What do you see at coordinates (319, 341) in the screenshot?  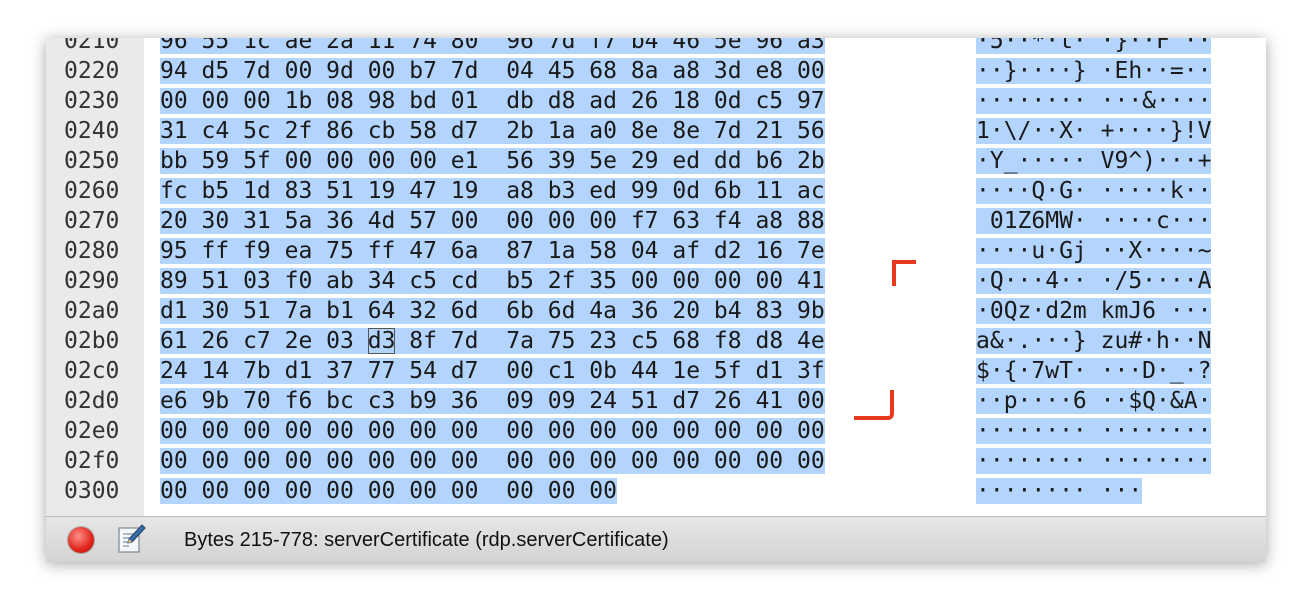 I see `hex-bytes-left: 61 26 c7 2e 03 d3 8f 7d` at bounding box center [319, 341].